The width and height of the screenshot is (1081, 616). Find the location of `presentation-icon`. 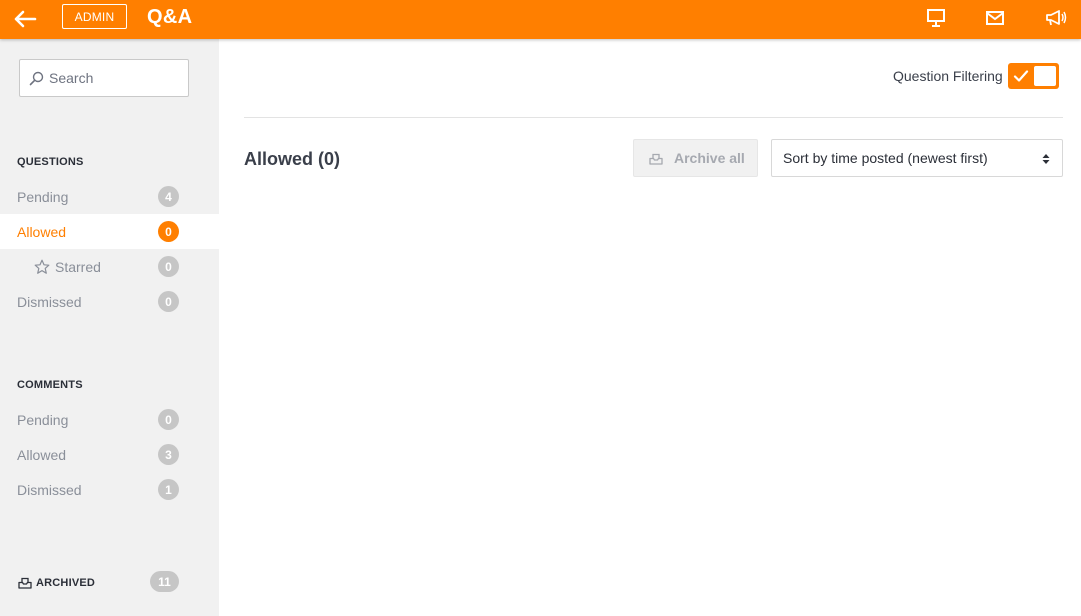

presentation-icon is located at coordinates (936, 18).